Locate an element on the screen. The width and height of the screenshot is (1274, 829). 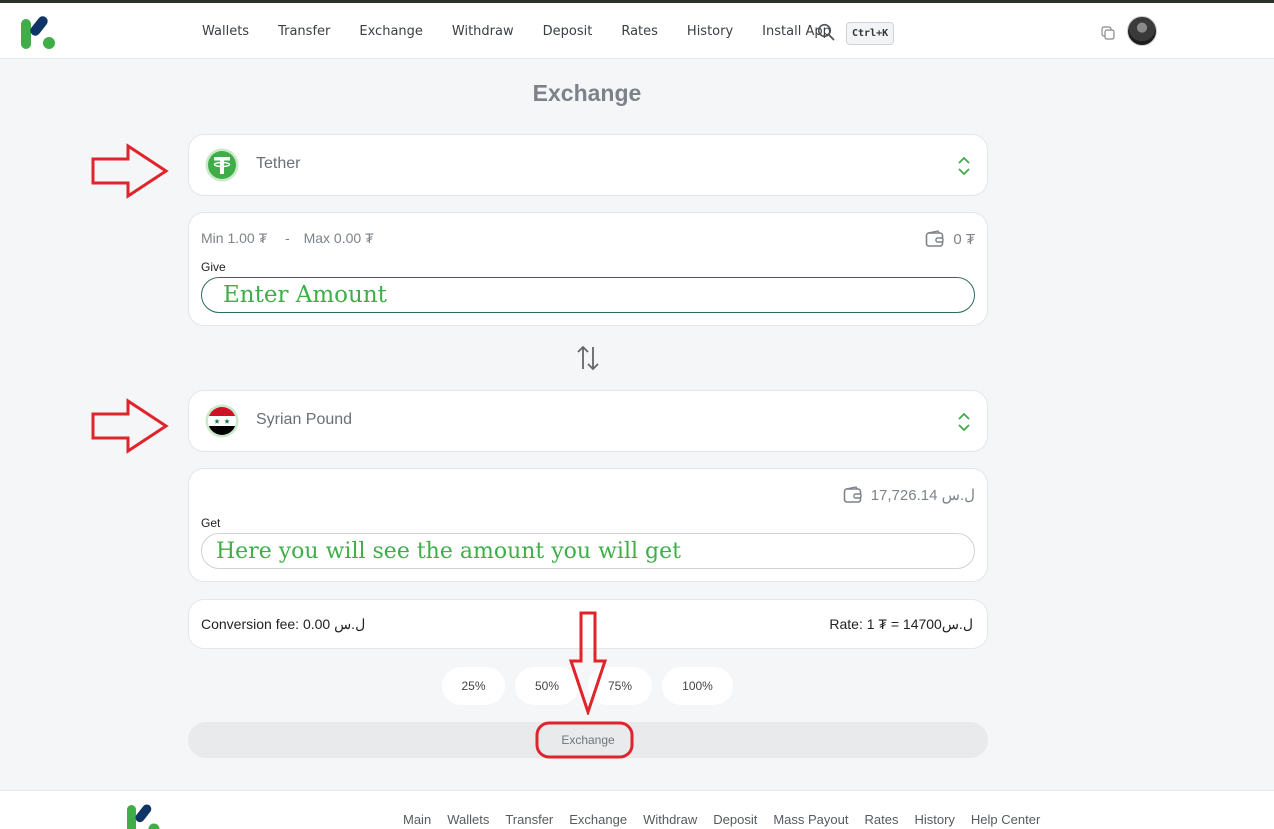
percent-100-button: 100% is located at coordinates (697, 686).